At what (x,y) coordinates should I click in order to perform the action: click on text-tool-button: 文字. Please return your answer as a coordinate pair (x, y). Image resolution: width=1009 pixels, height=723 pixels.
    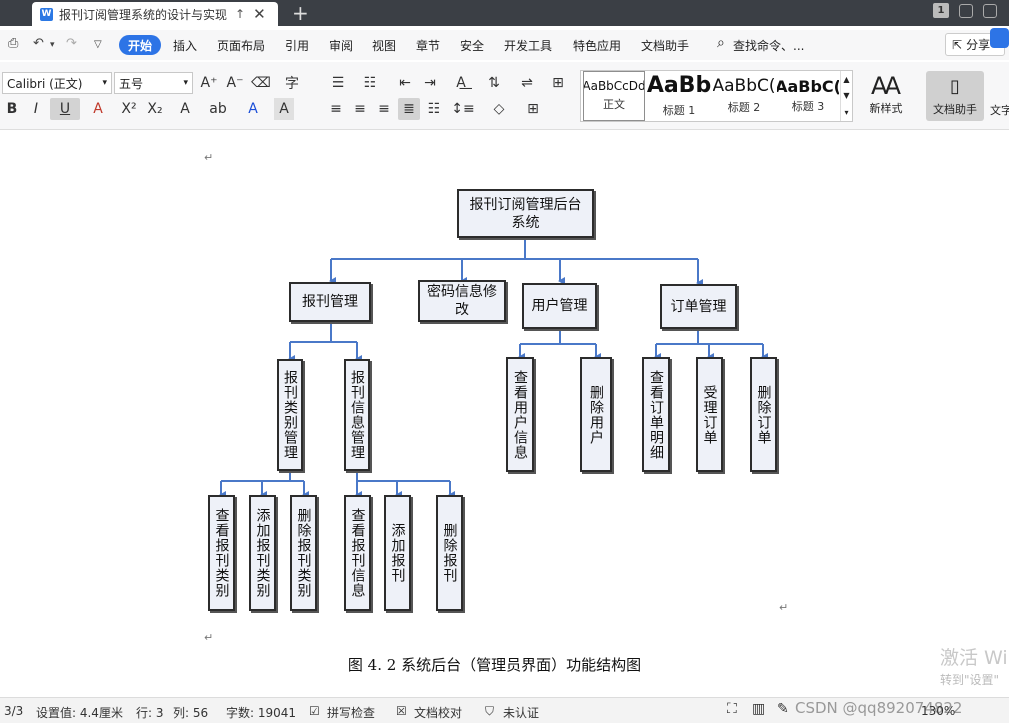
    Looking at the image, I should click on (999, 110).